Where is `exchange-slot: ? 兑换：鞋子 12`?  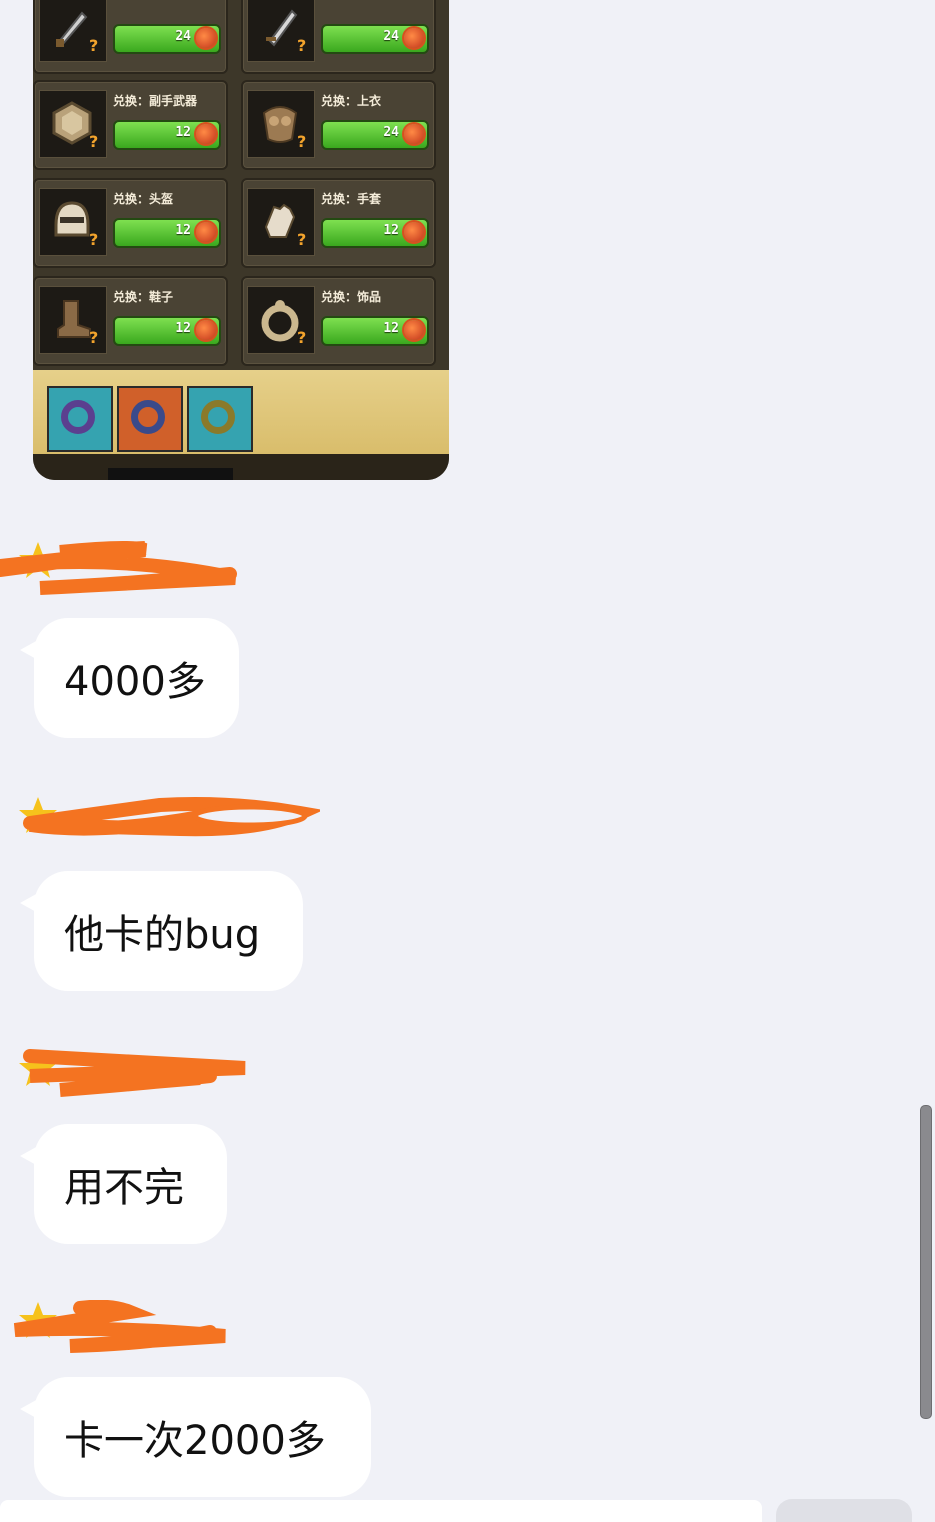 exchange-slot: ? 兑换：鞋子 12 is located at coordinates (130, 321).